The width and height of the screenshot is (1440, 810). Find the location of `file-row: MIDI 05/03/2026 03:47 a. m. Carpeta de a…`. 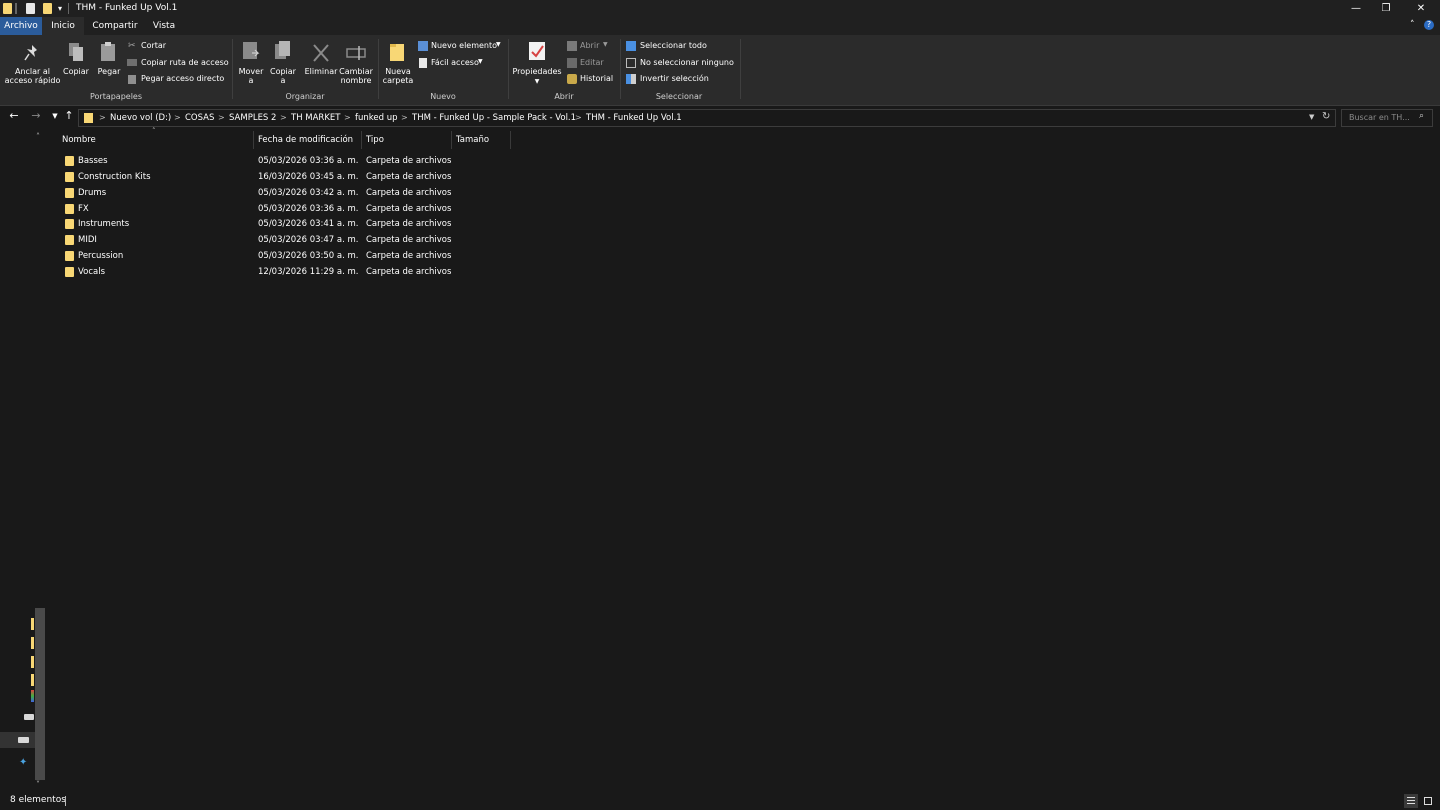

file-row: MIDI 05/03/2026 03:47 a. m. Carpeta de a… is located at coordinates (260, 240).